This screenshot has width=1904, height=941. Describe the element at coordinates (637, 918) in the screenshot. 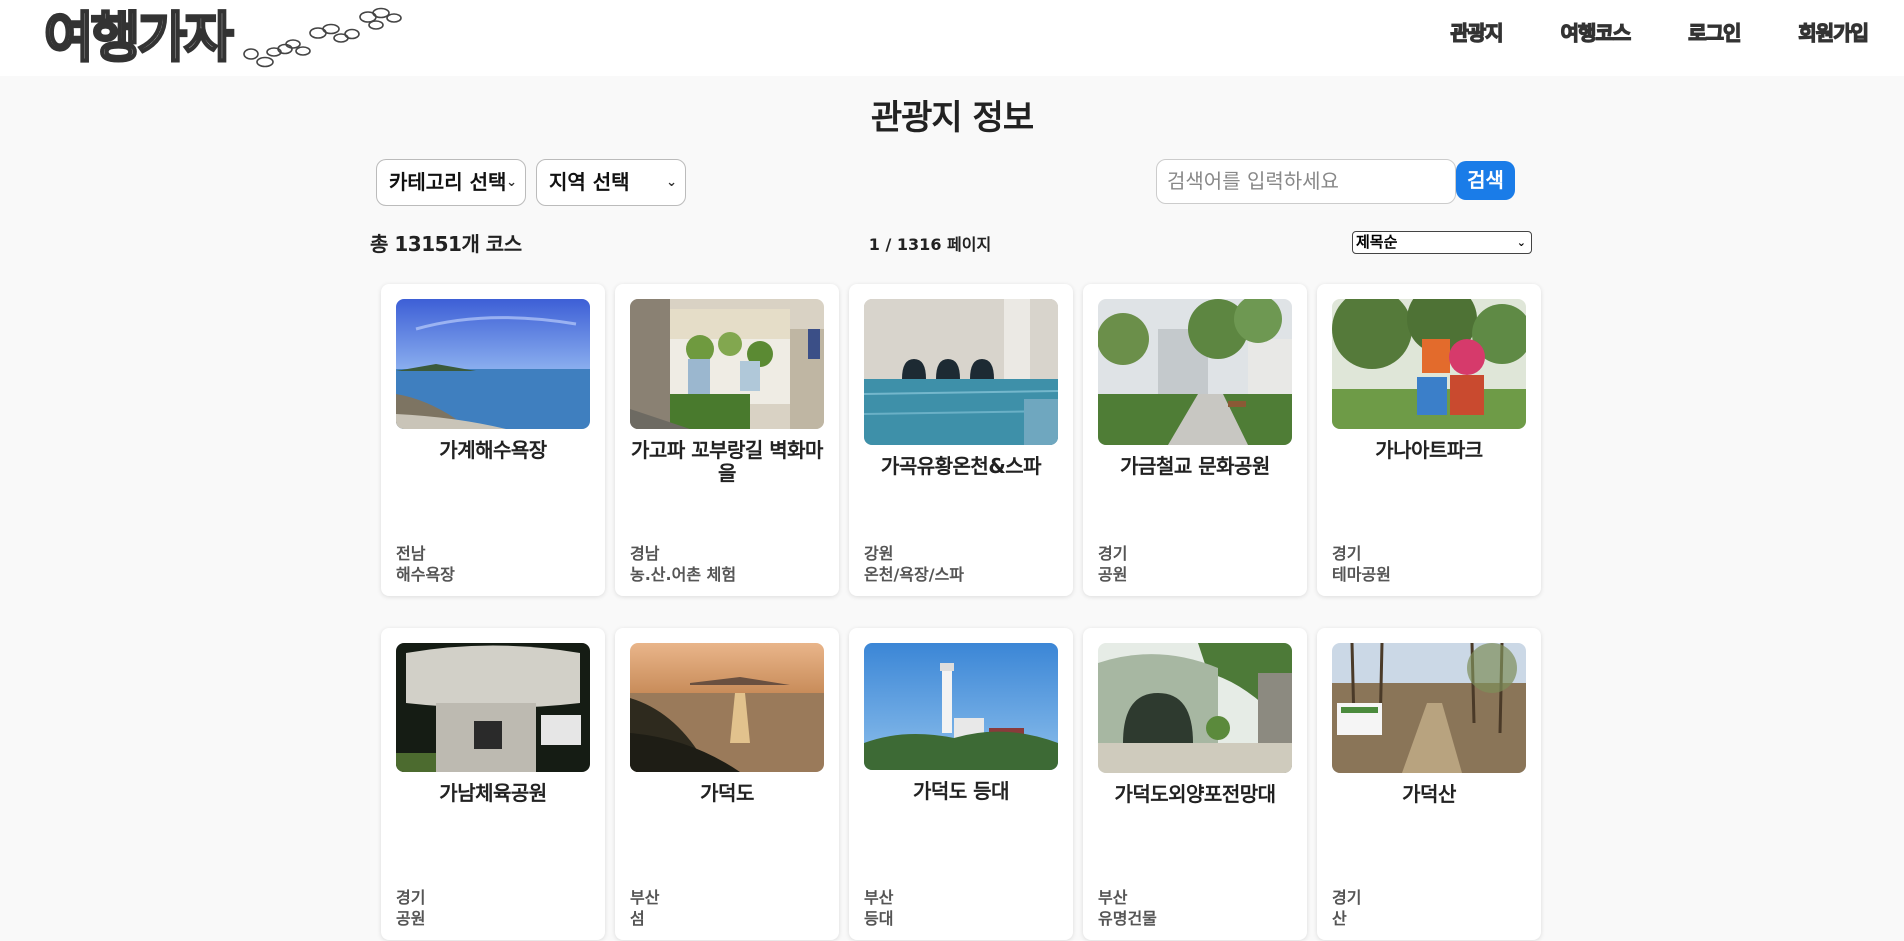

I see `place-category: 섬` at that location.